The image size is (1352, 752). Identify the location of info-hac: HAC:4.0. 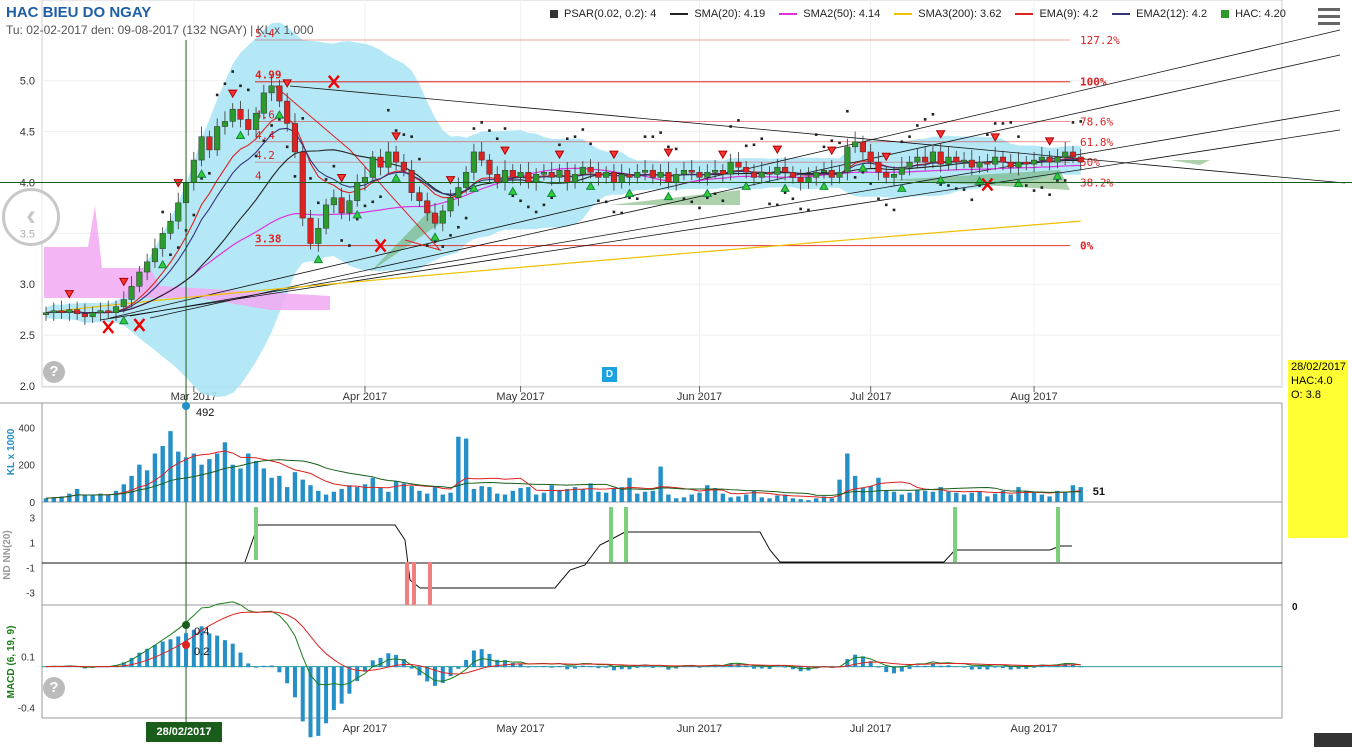
(1312, 381).